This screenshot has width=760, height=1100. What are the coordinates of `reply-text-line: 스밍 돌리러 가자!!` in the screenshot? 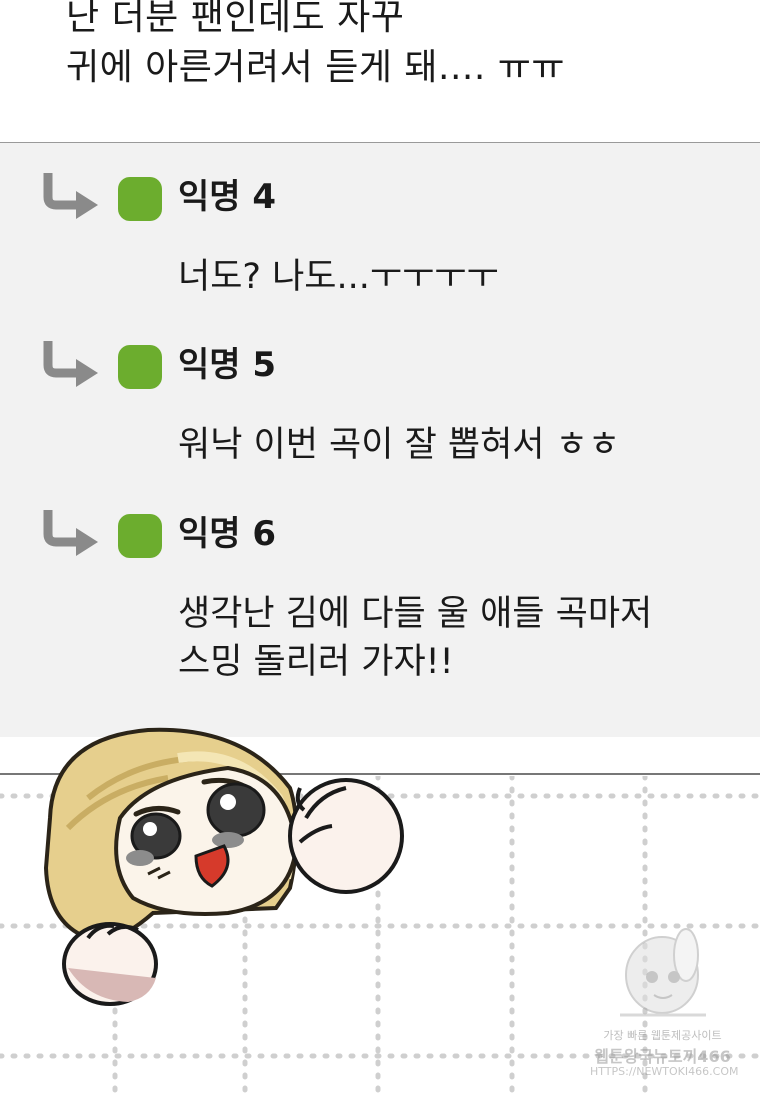 It's located at (316, 662).